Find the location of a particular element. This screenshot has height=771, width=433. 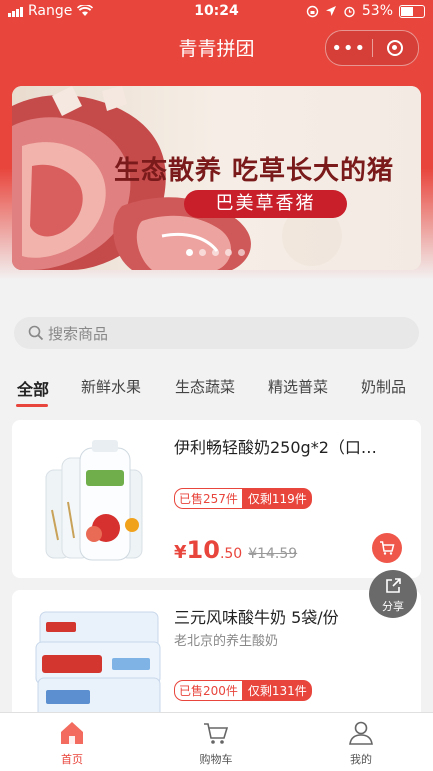

category-tabs: 全部 新鲜水果 生态蔬菜 精选普菜 奶制品 is located at coordinates (216, 392).